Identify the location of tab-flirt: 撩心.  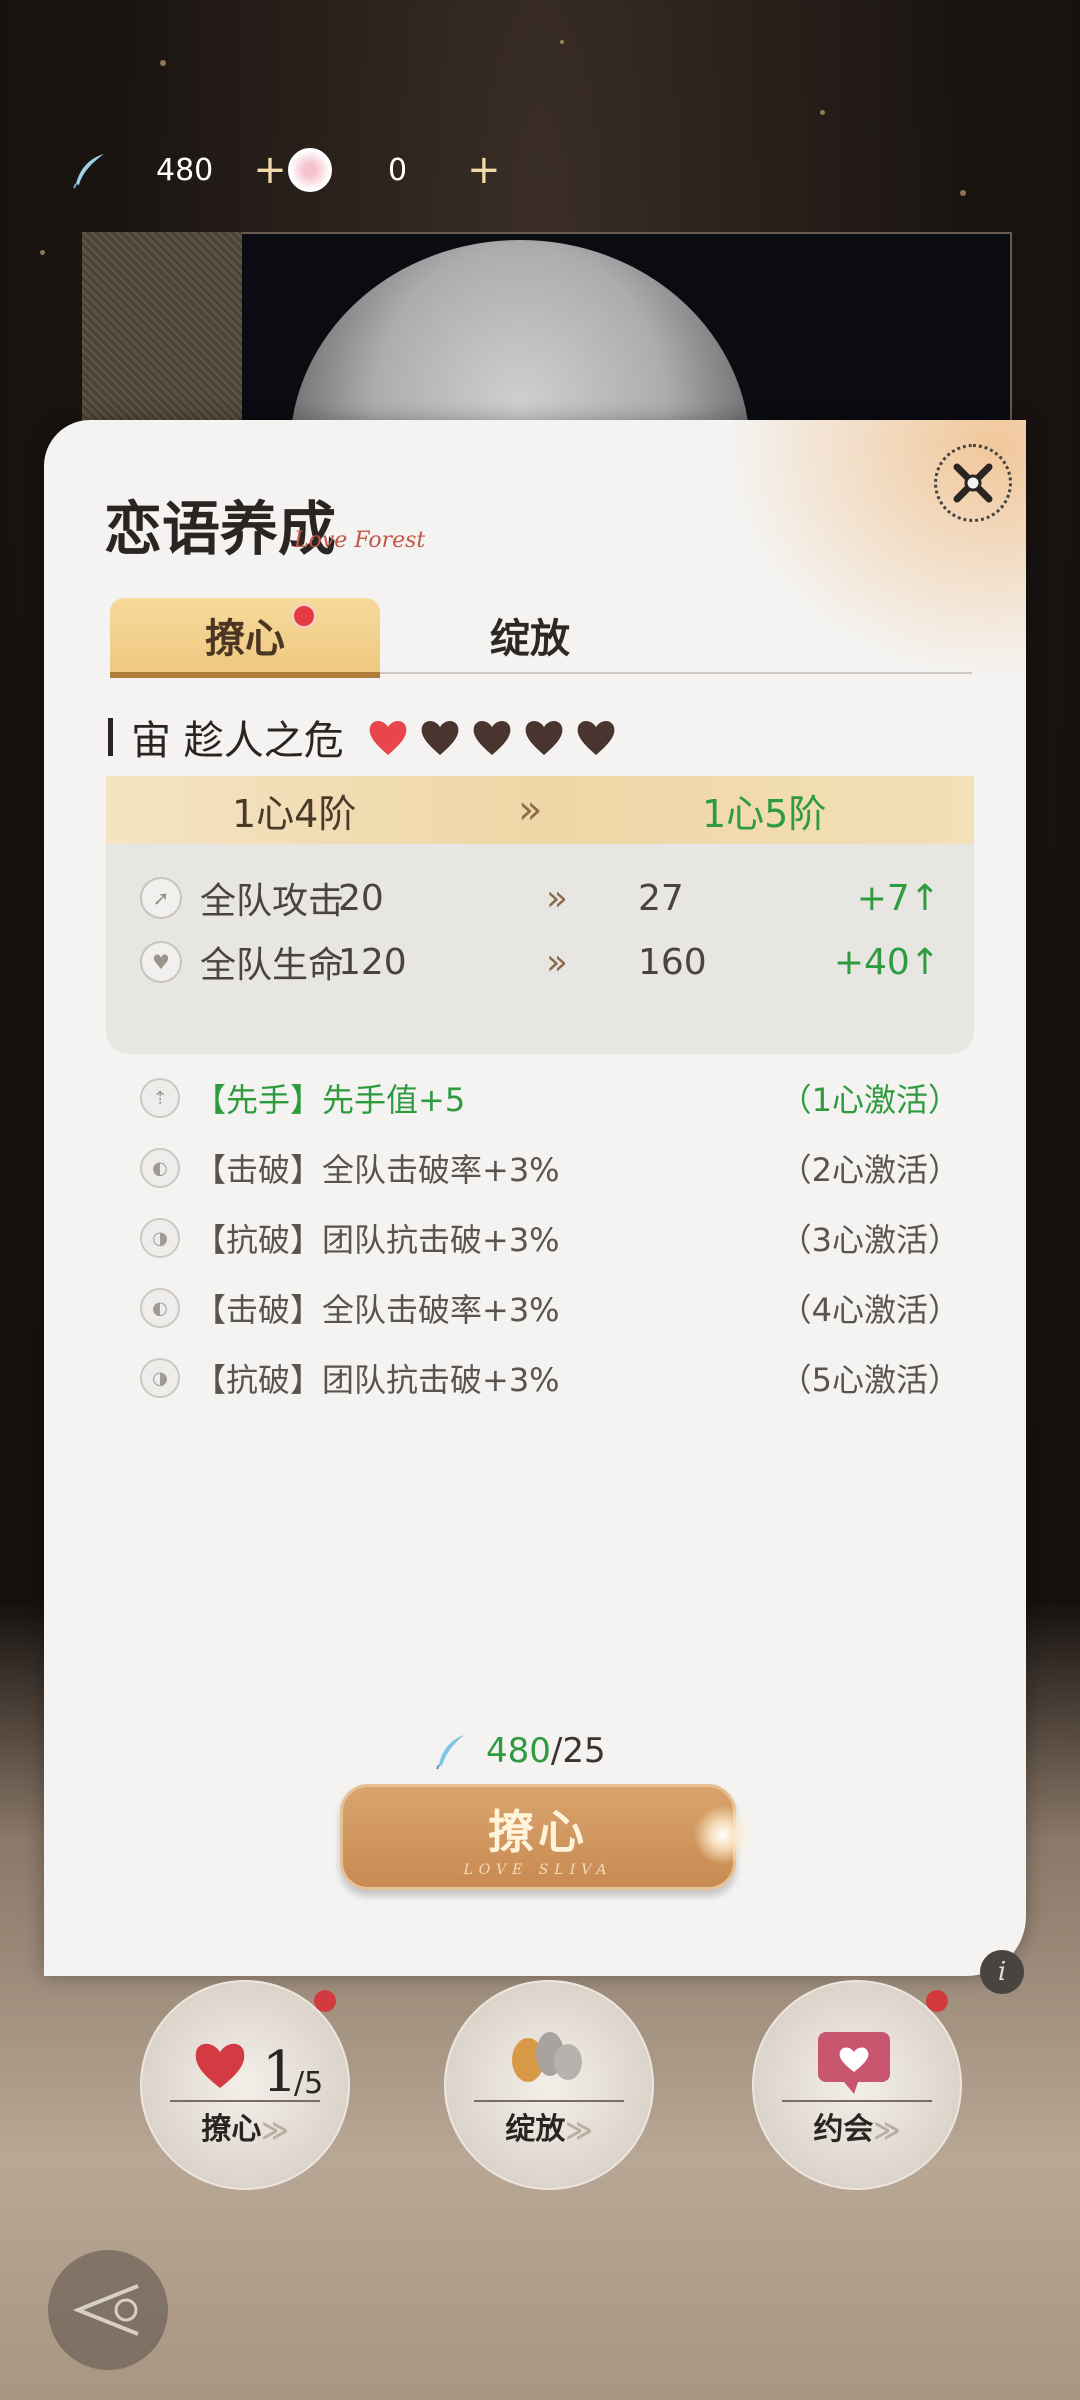
(245, 638).